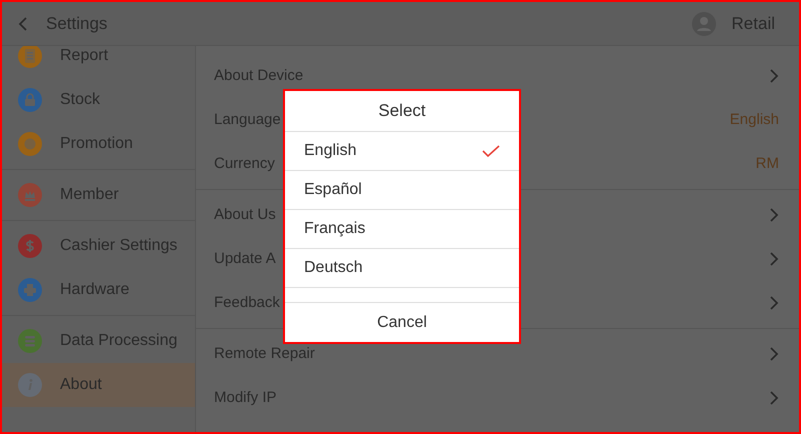  Describe the element at coordinates (402, 322) in the screenshot. I see `cancel-button: Cancel` at that location.